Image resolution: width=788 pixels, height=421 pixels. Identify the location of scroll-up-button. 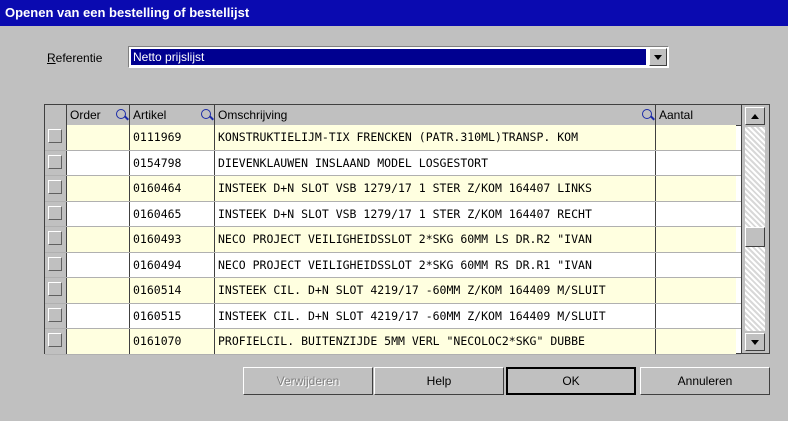
(755, 116).